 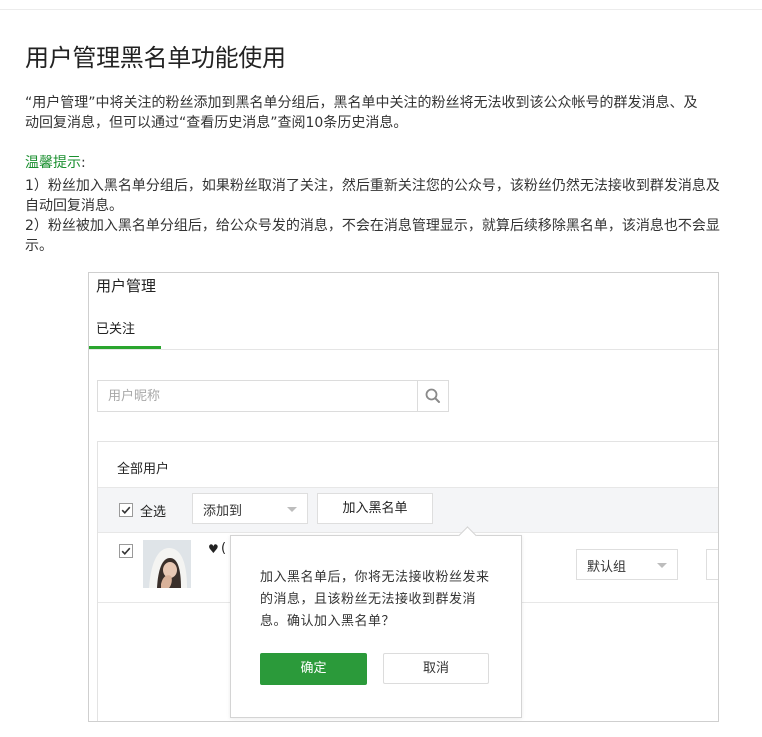 What do you see at coordinates (712, 564) in the screenshot?
I see `edit-note-button: 修` at bounding box center [712, 564].